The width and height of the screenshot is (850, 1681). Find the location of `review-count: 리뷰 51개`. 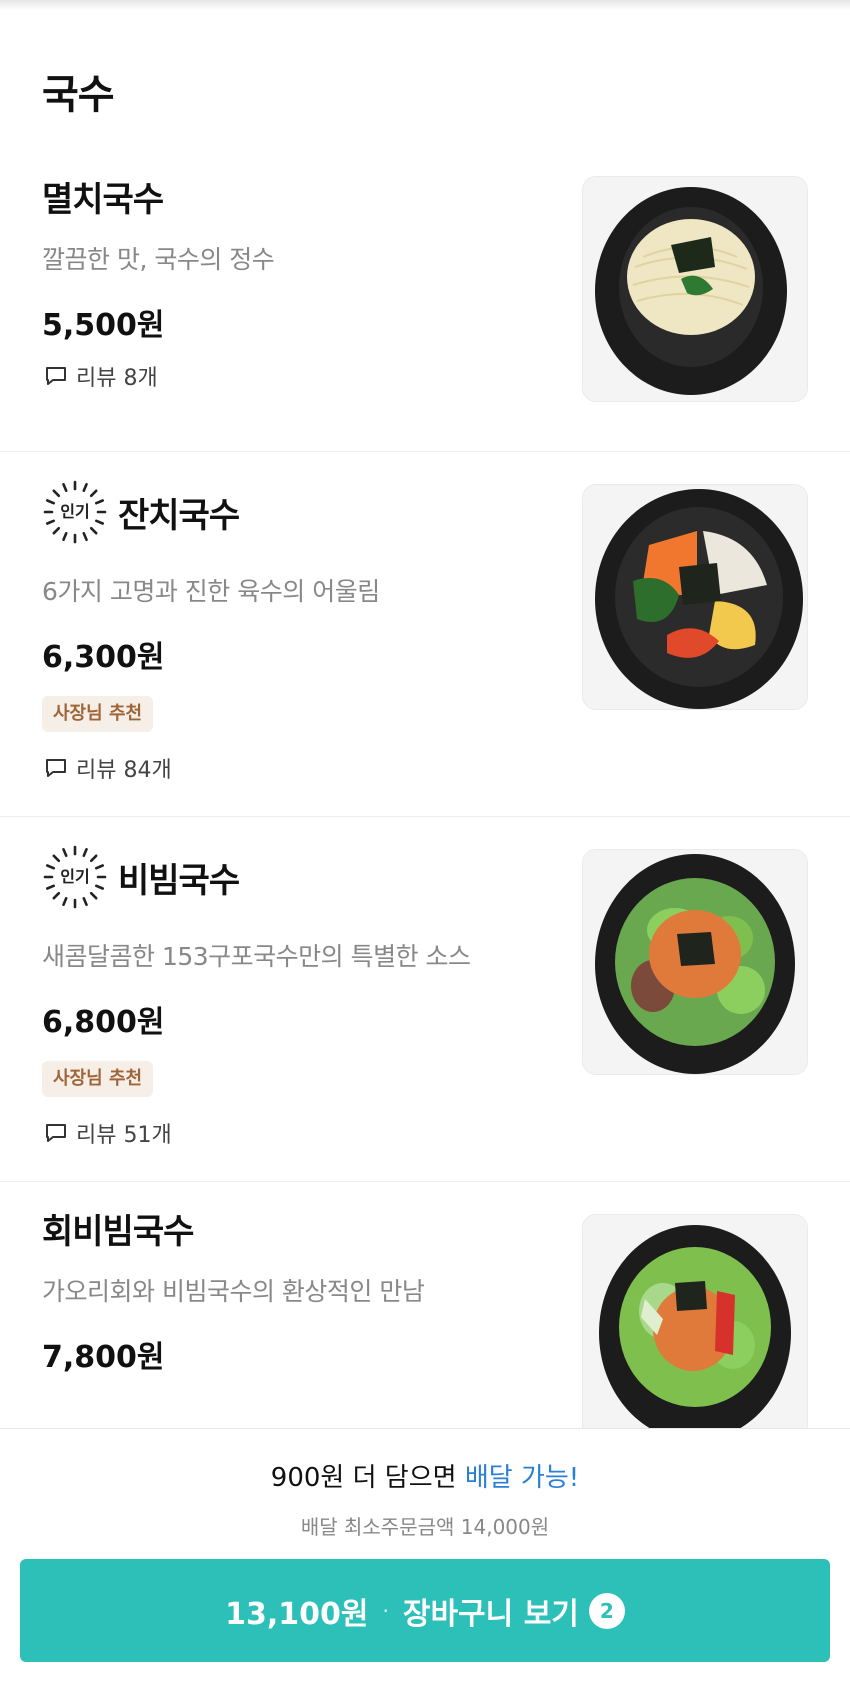

review-count: 리뷰 51개 is located at coordinates (108, 1133).